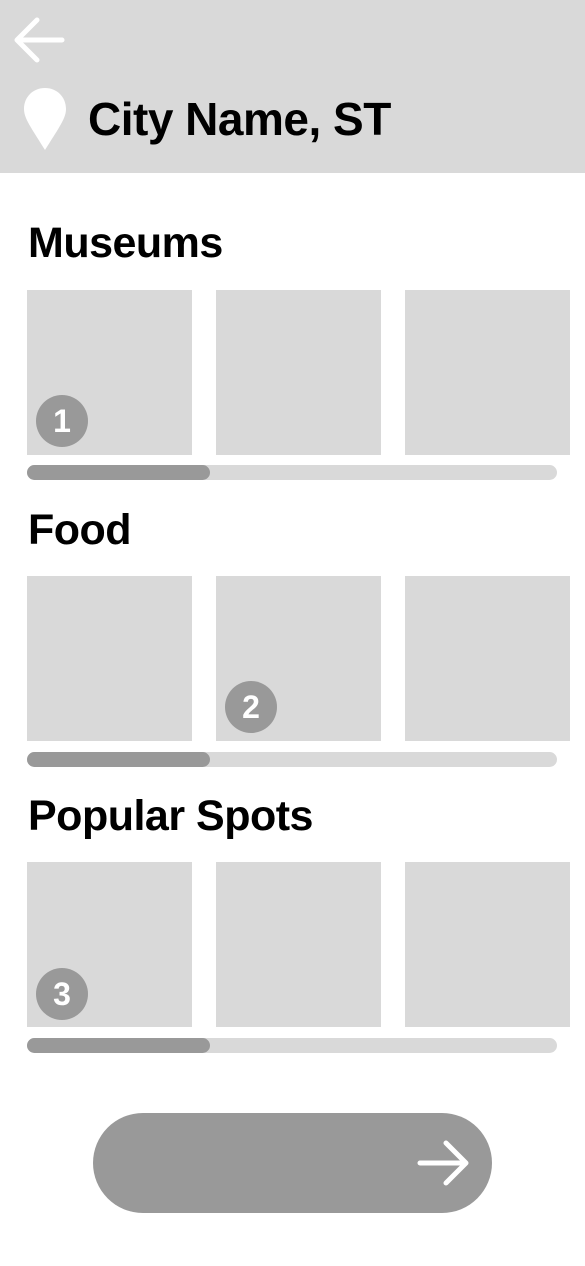 The height and width of the screenshot is (1266, 585). I want to click on museum-tile: 1, so click(109, 372).